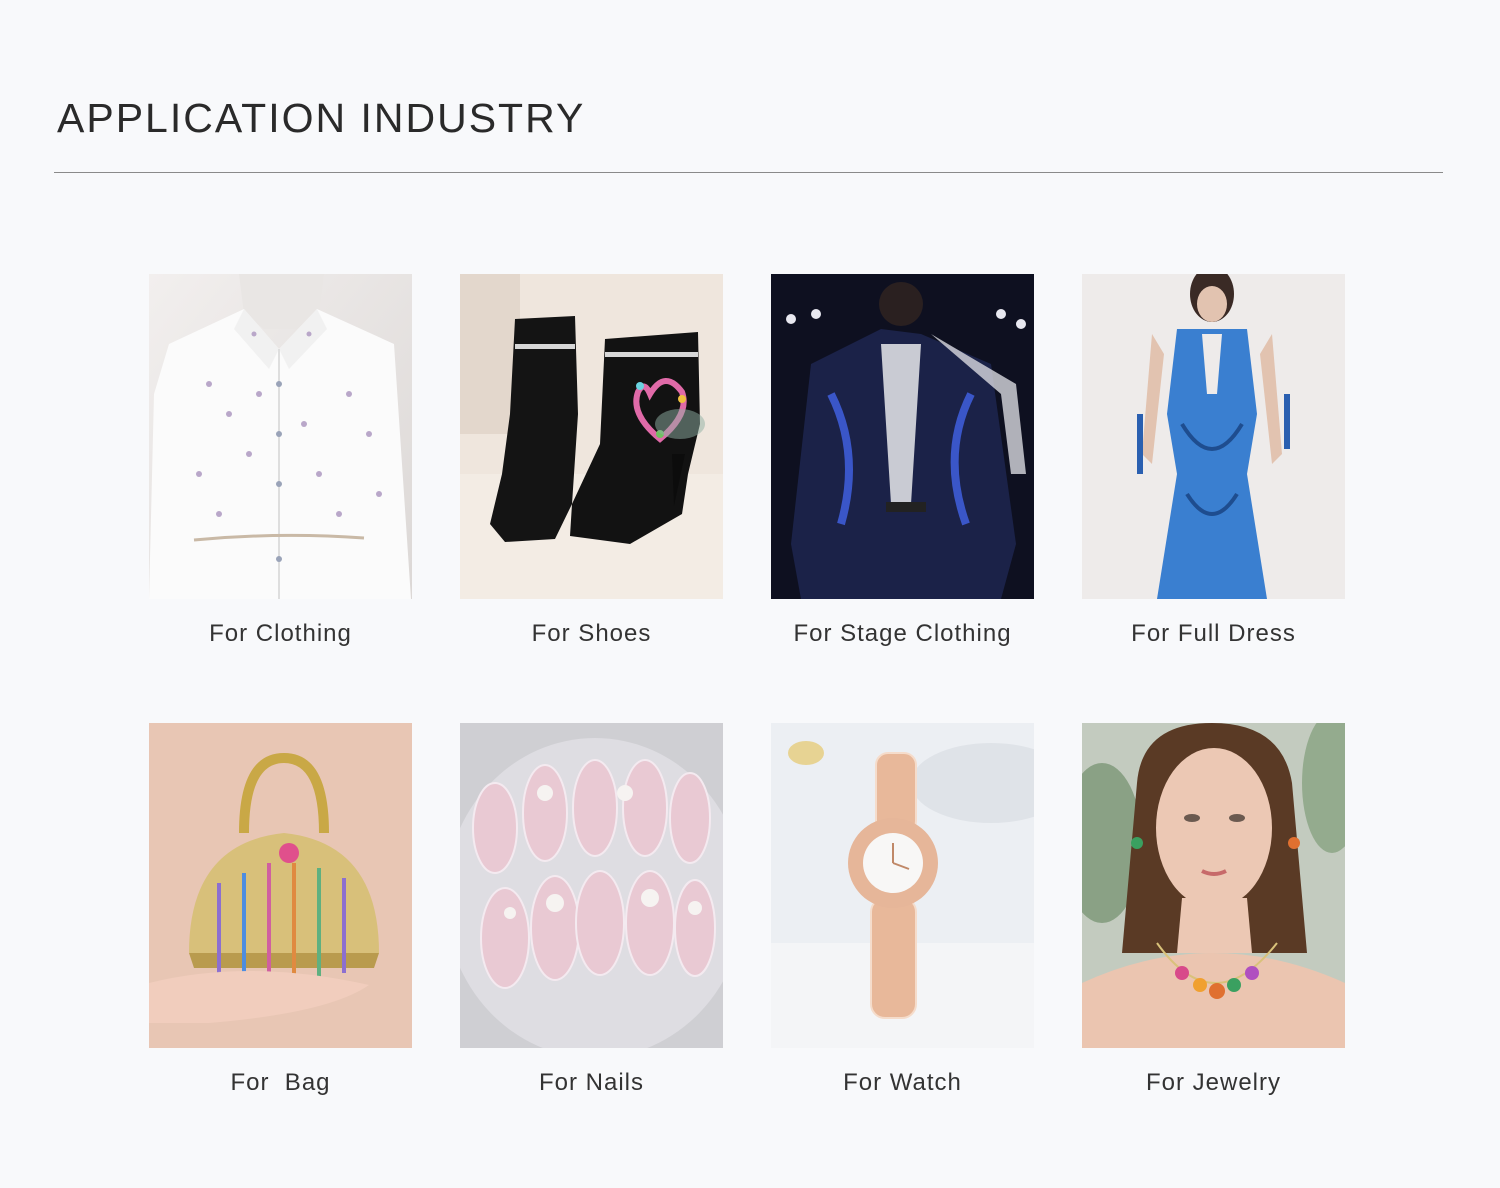 The image size is (1500, 1188). I want to click on industry-card-full-dress: For Full Dress, so click(1213, 460).